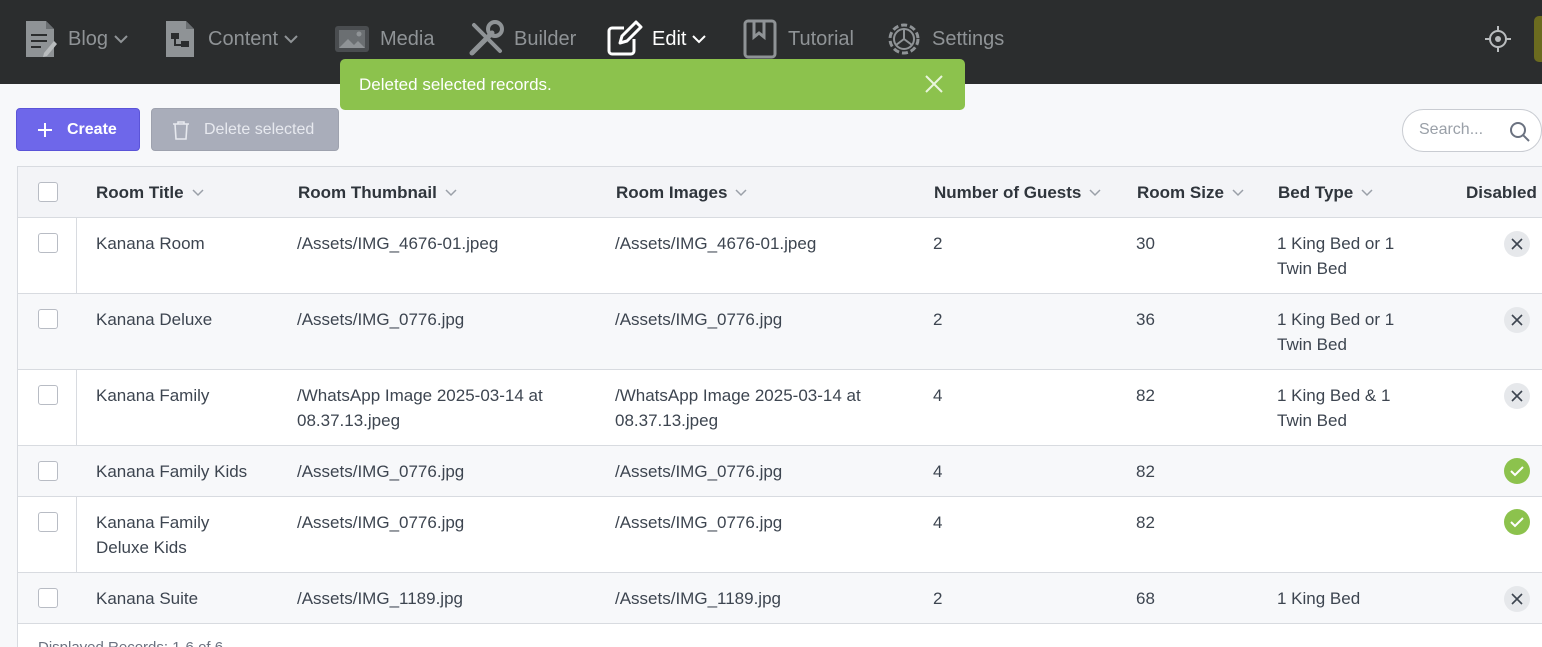  What do you see at coordinates (1319, 598) in the screenshot?
I see `cell-bed-type: 1 King Bed` at bounding box center [1319, 598].